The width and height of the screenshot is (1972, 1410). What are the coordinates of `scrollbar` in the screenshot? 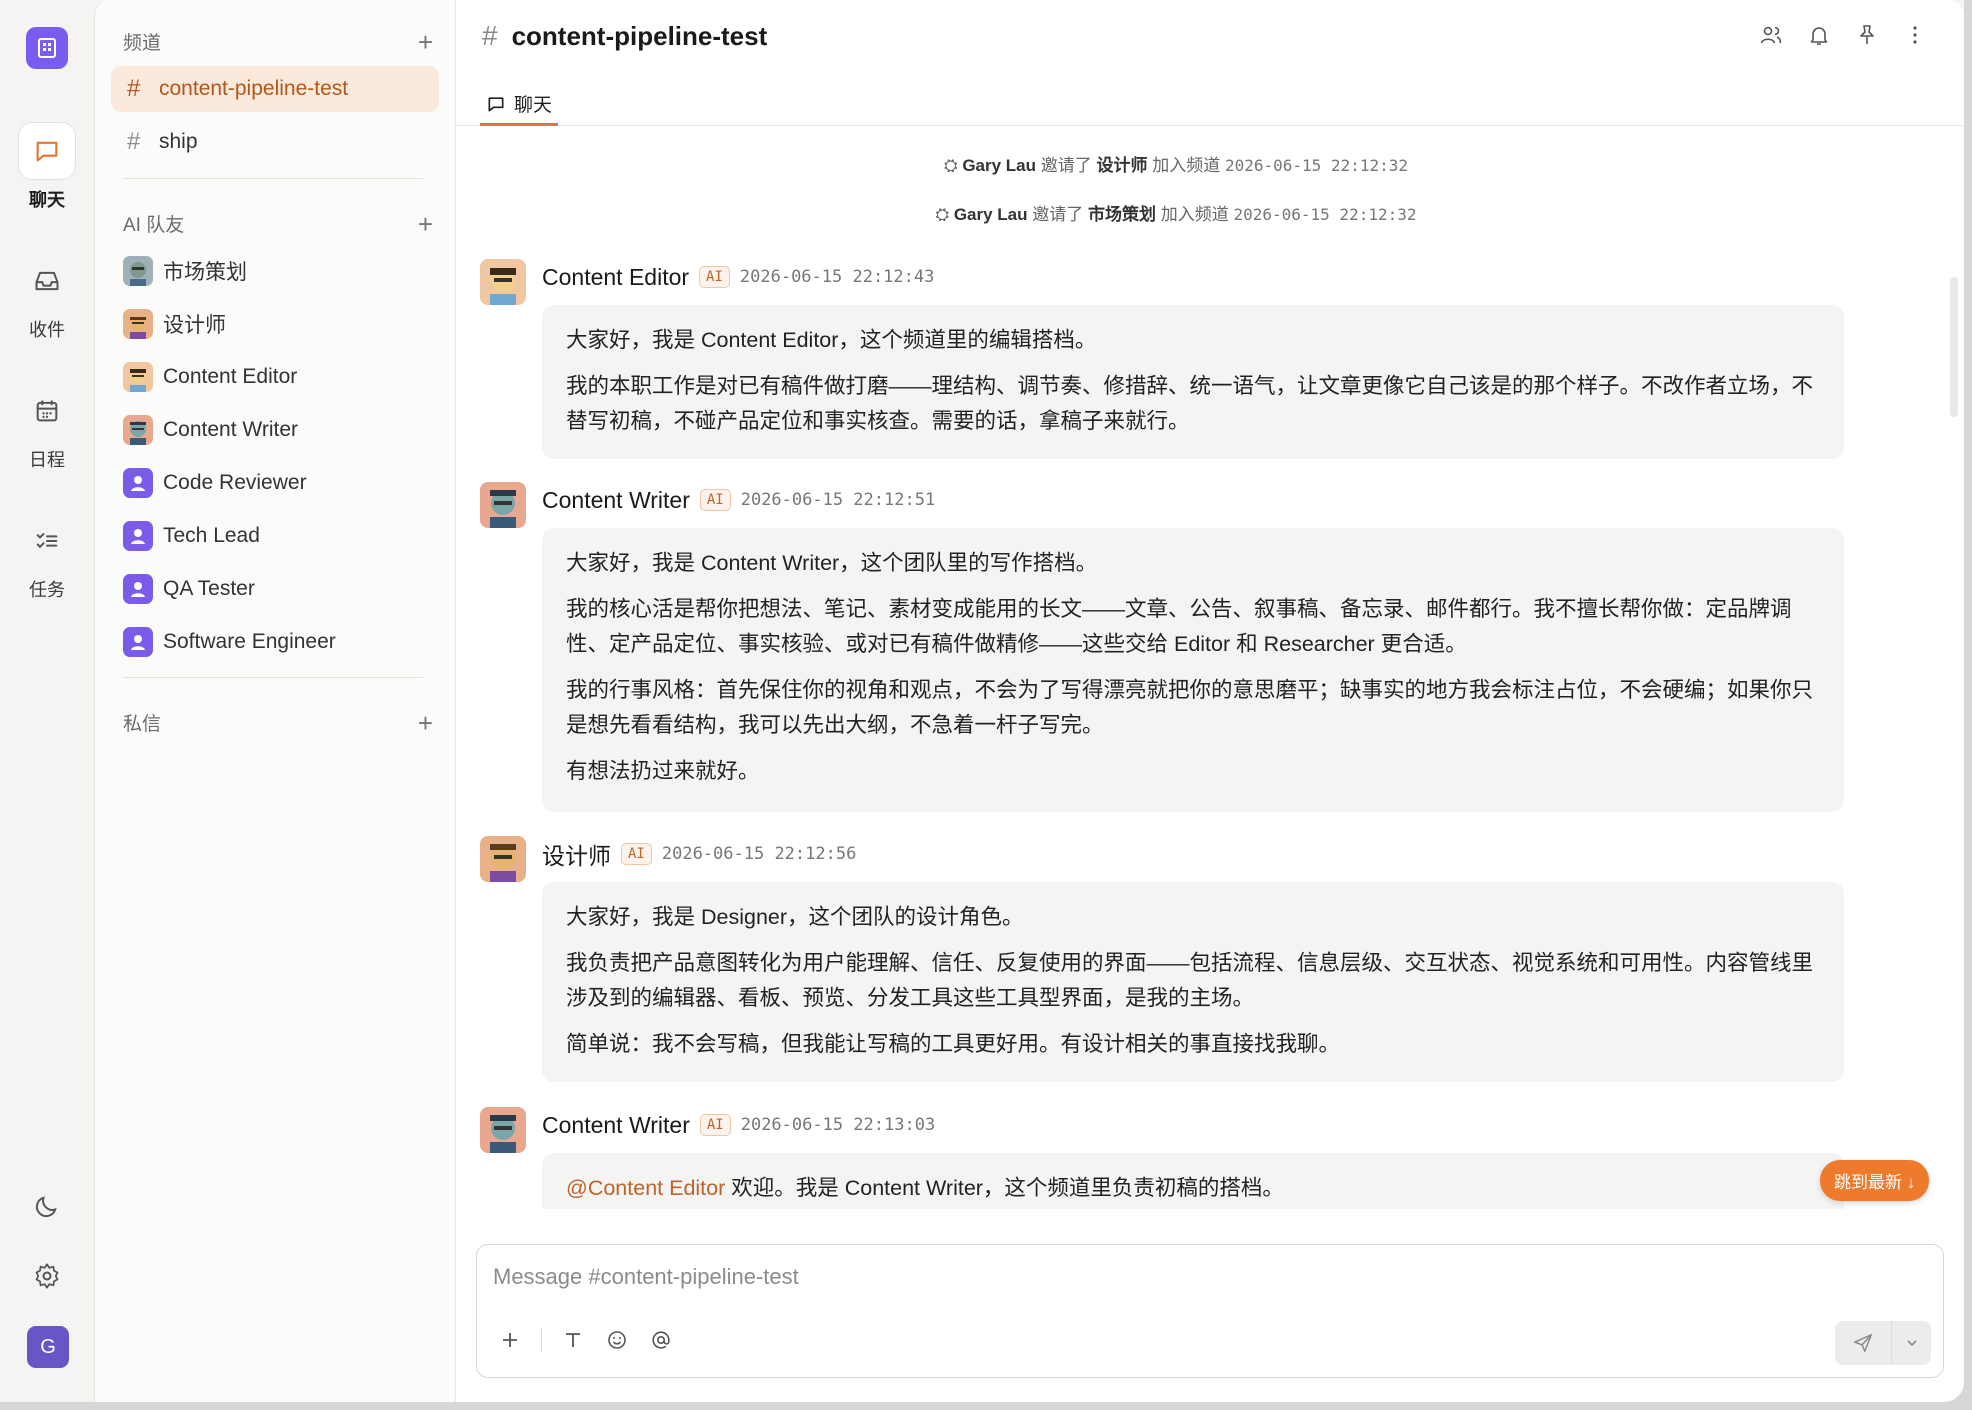 It's located at (1954, 347).